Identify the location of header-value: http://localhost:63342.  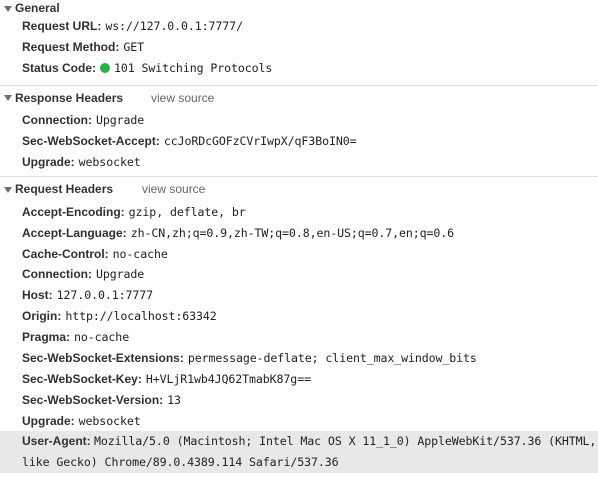
(141, 316).